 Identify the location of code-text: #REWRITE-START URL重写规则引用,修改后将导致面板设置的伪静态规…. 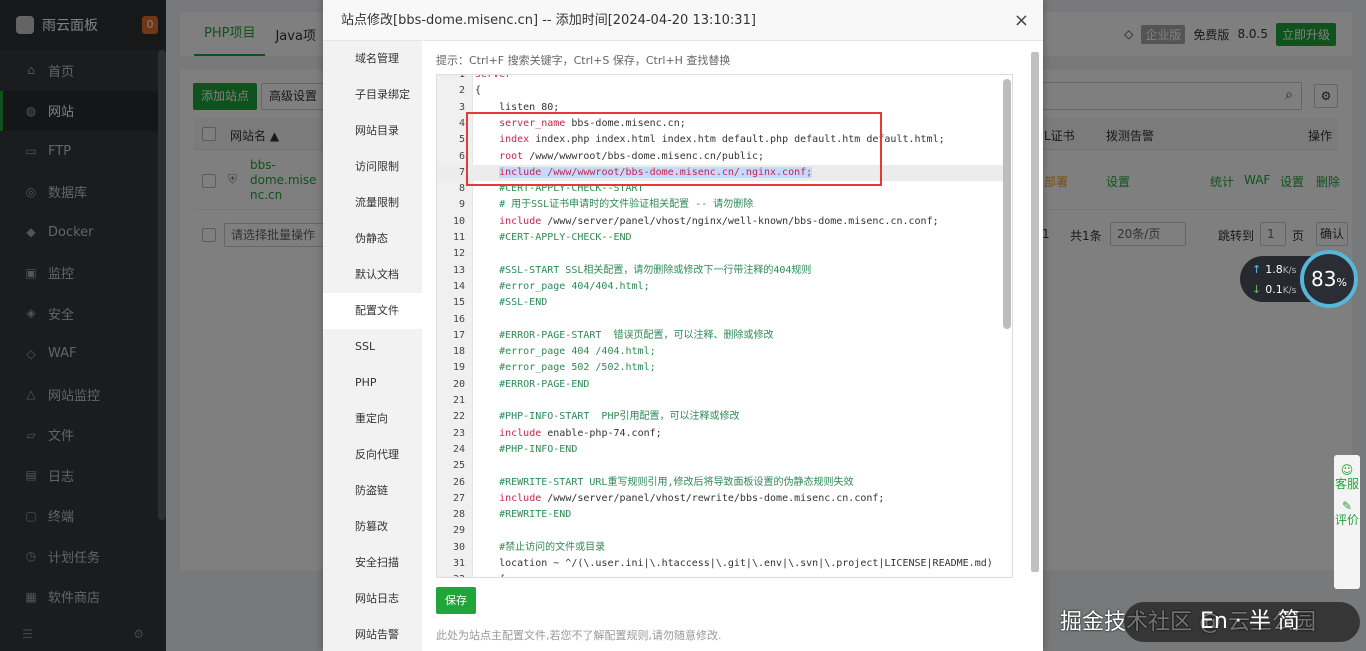
(661, 482).